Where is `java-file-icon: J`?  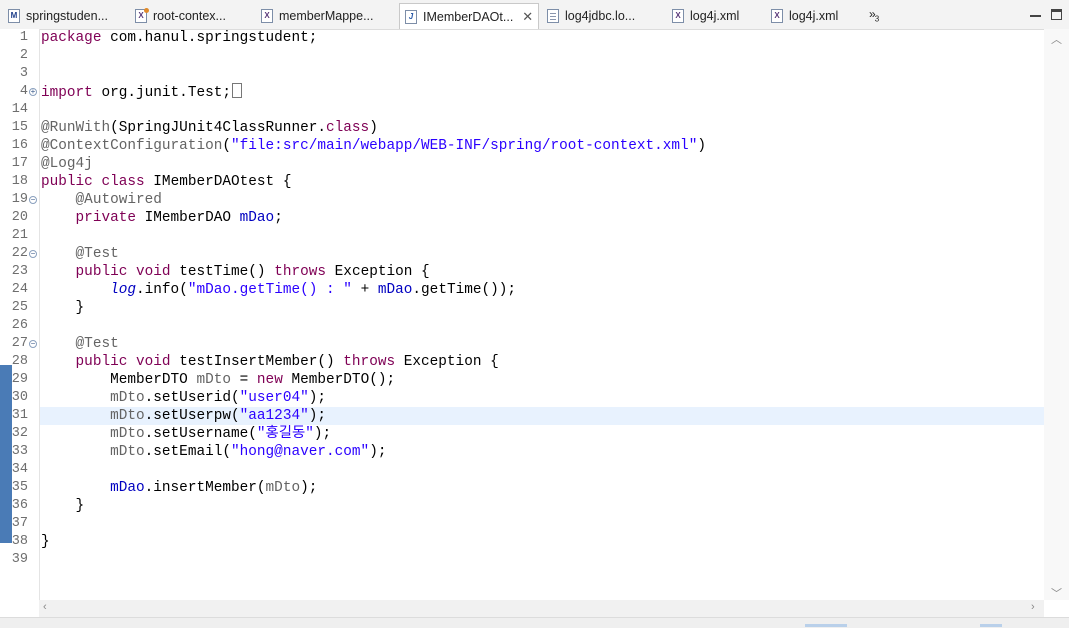
java-file-icon: J is located at coordinates (411, 16).